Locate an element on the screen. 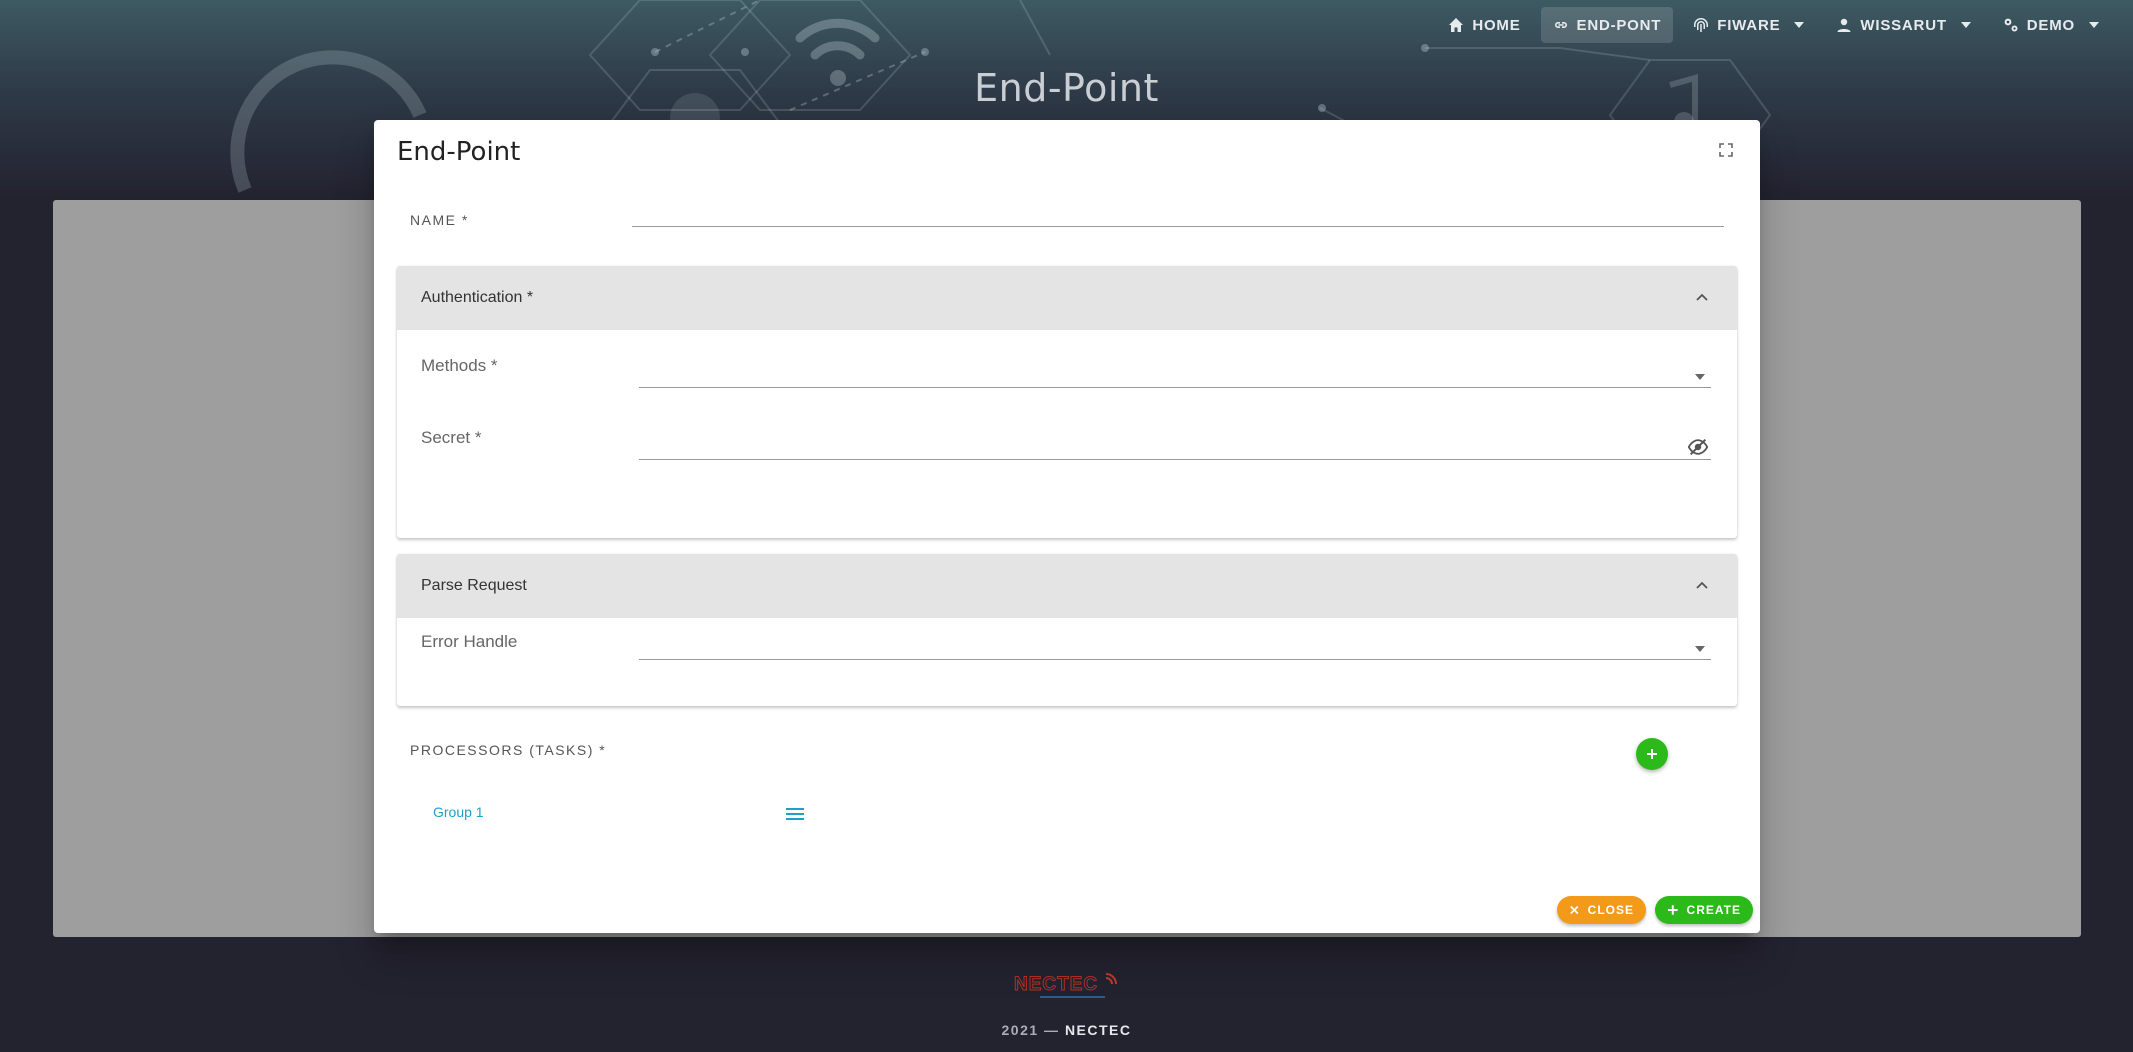  nectec-logo: NECTEC is located at coordinates (1065, 985).